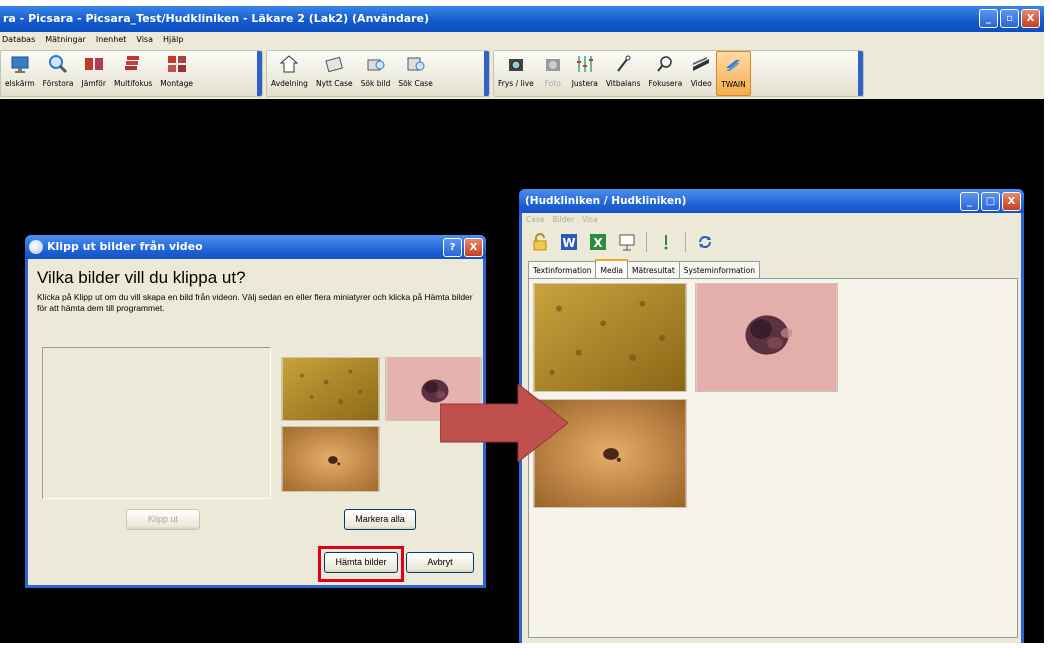 Image resolution: width=1051 pixels, height=648 pixels. I want to click on maximize-button: ▫, so click(1009, 18).